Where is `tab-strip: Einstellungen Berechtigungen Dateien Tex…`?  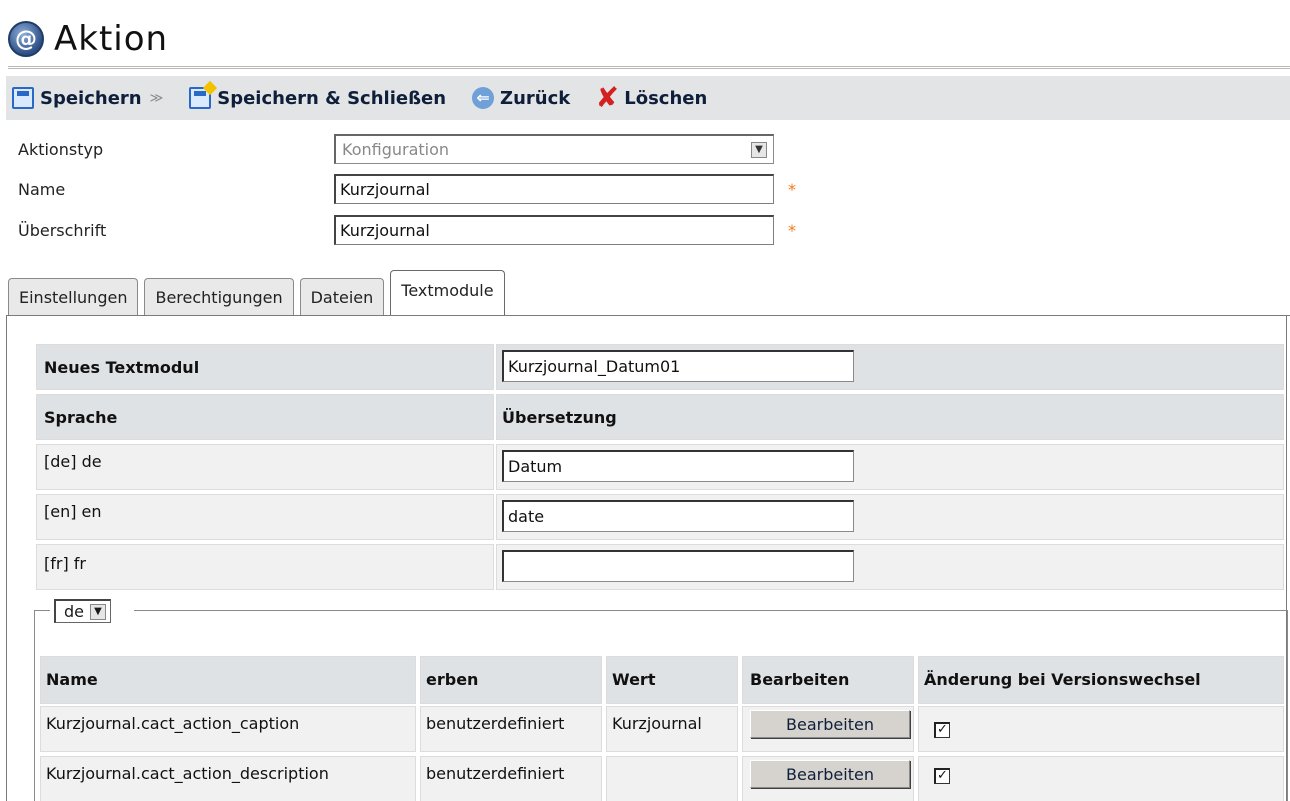
tab-strip: Einstellungen Berechtigungen Dateien Tex… is located at coordinates (256, 293).